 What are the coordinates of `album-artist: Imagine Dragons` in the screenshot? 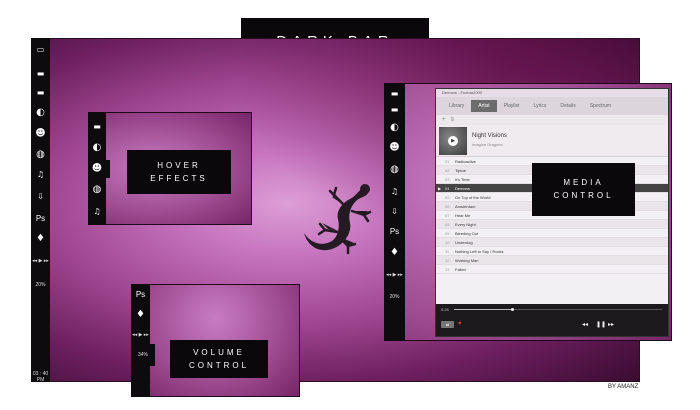 It's located at (487, 144).